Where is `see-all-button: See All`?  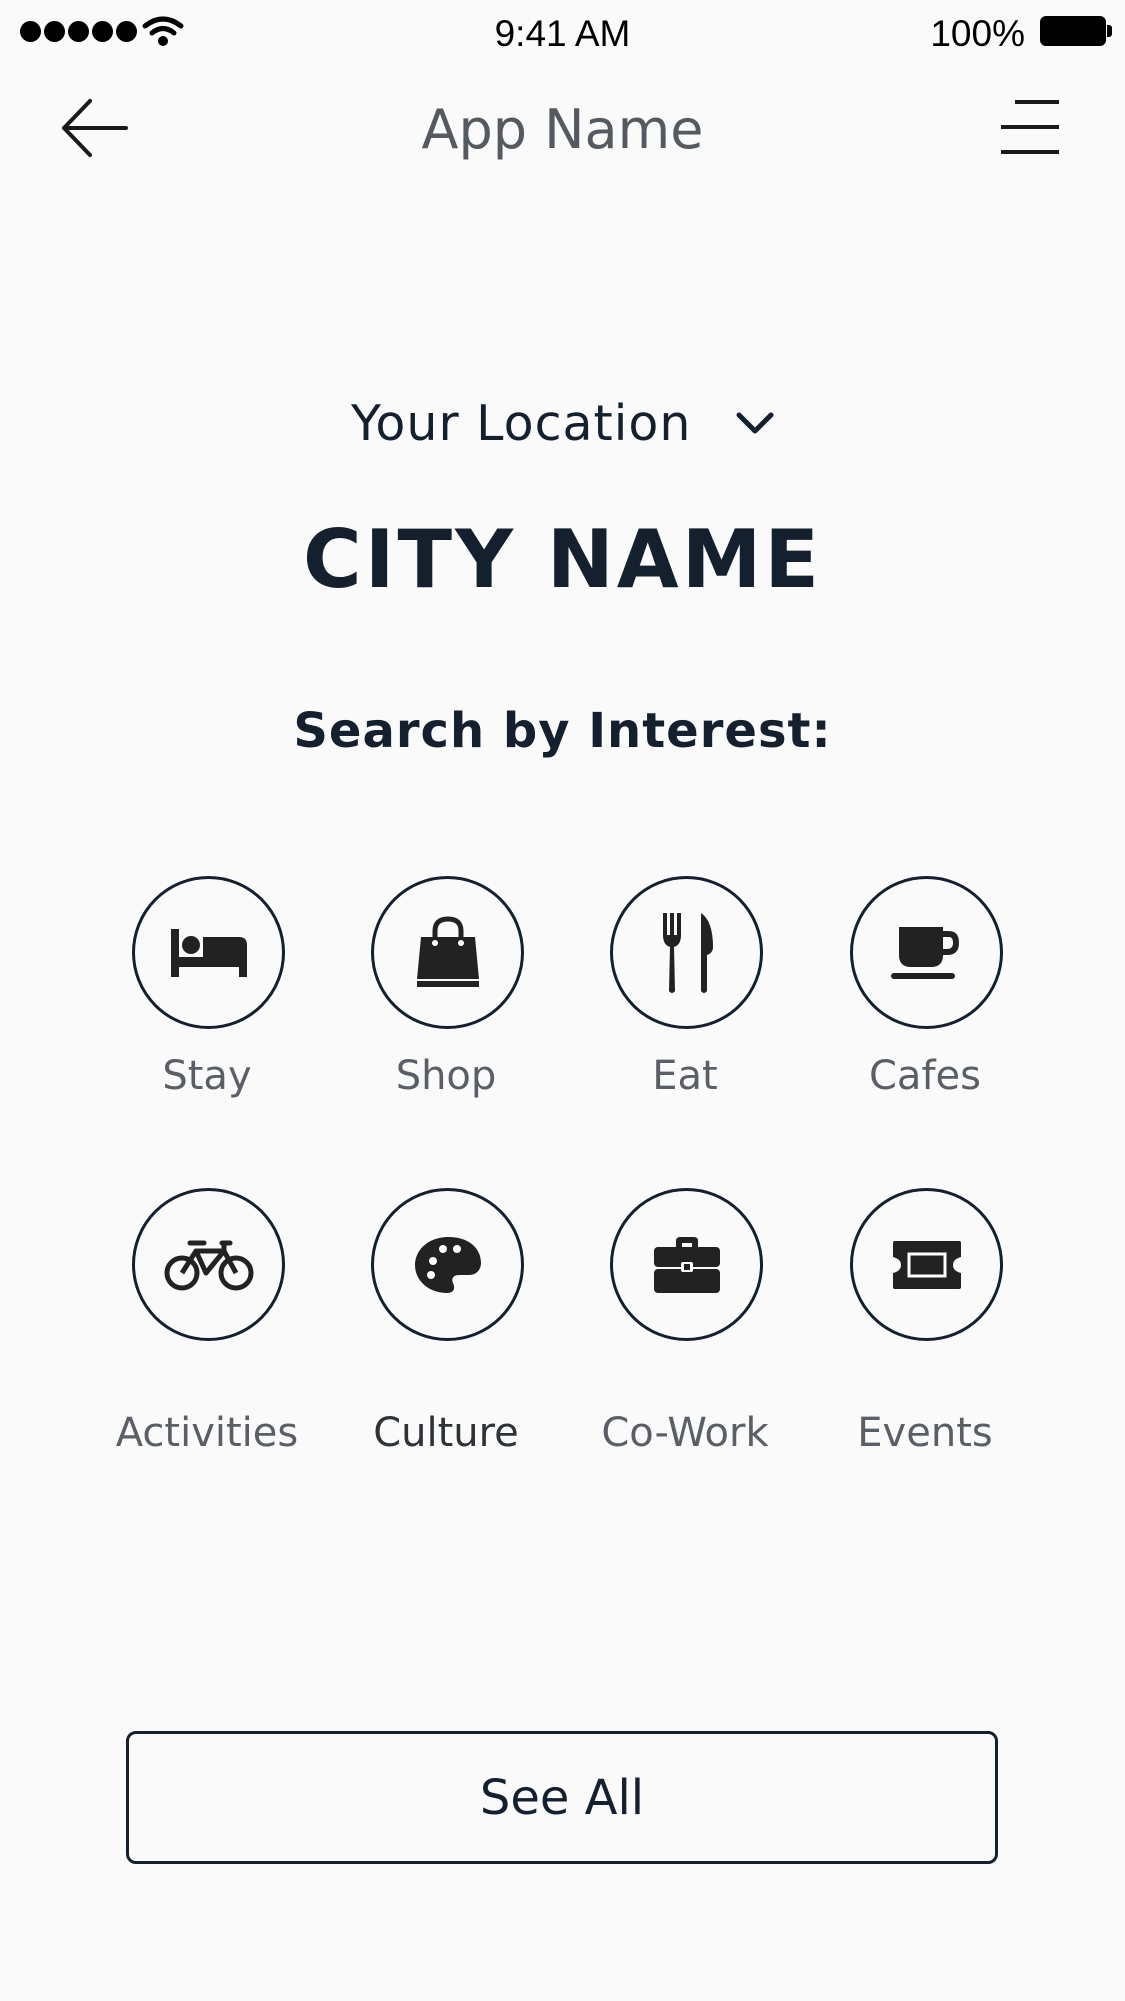
see-all-button: See All is located at coordinates (562, 1797).